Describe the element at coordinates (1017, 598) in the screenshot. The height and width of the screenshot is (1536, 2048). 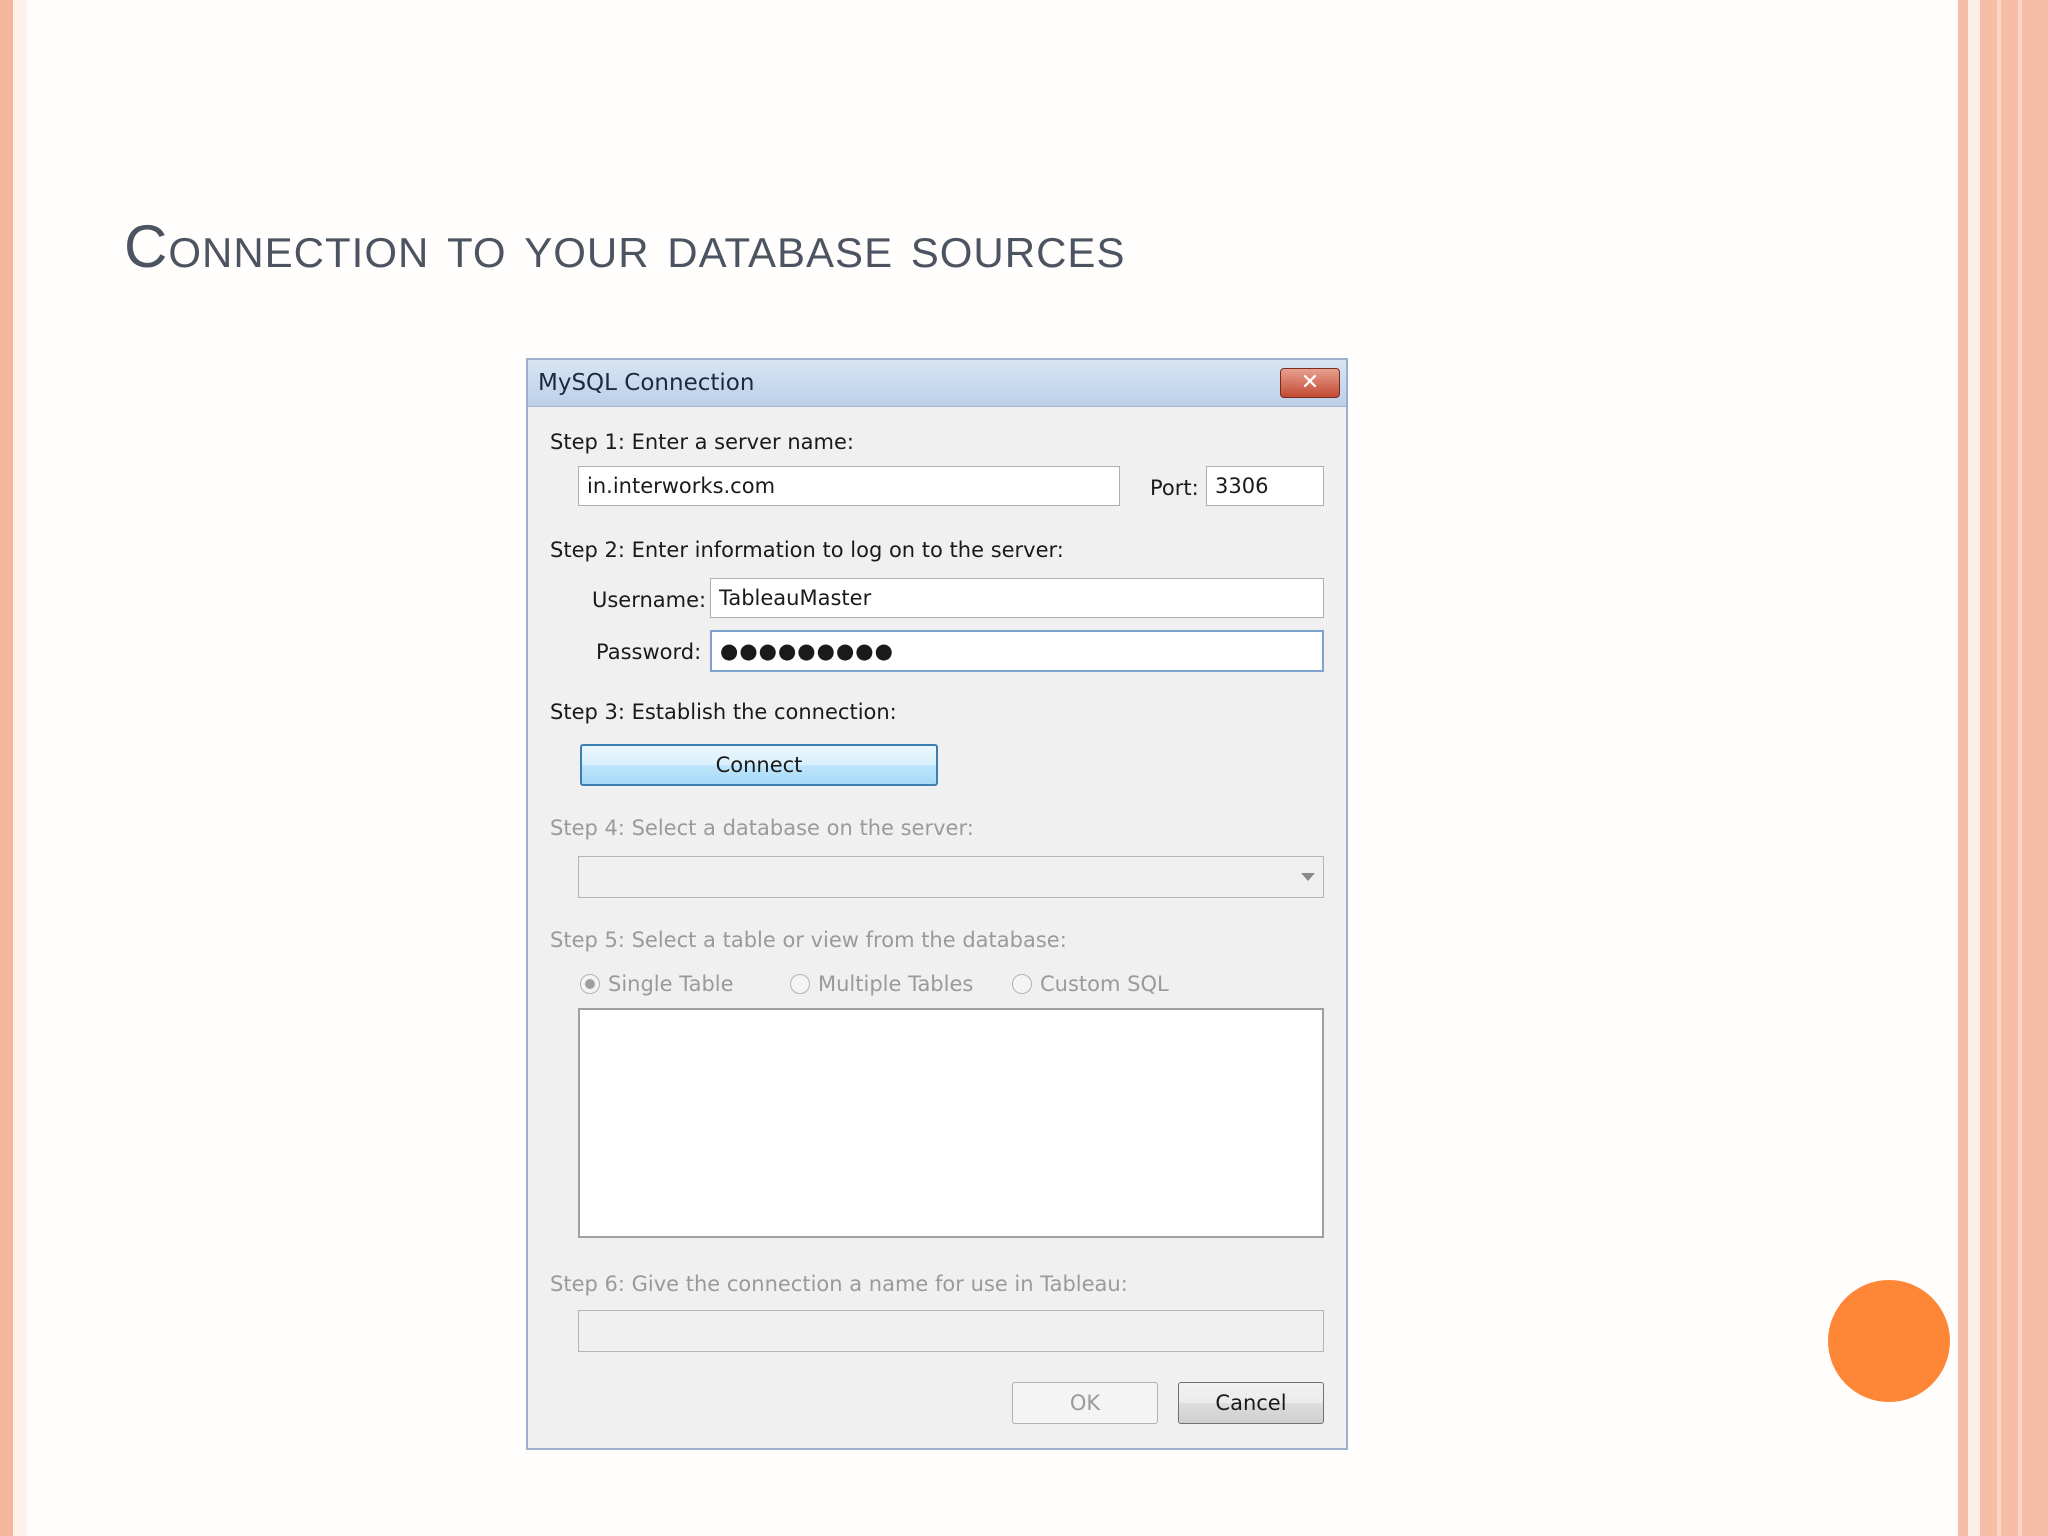
I see `username-input: TableauMaster` at that location.